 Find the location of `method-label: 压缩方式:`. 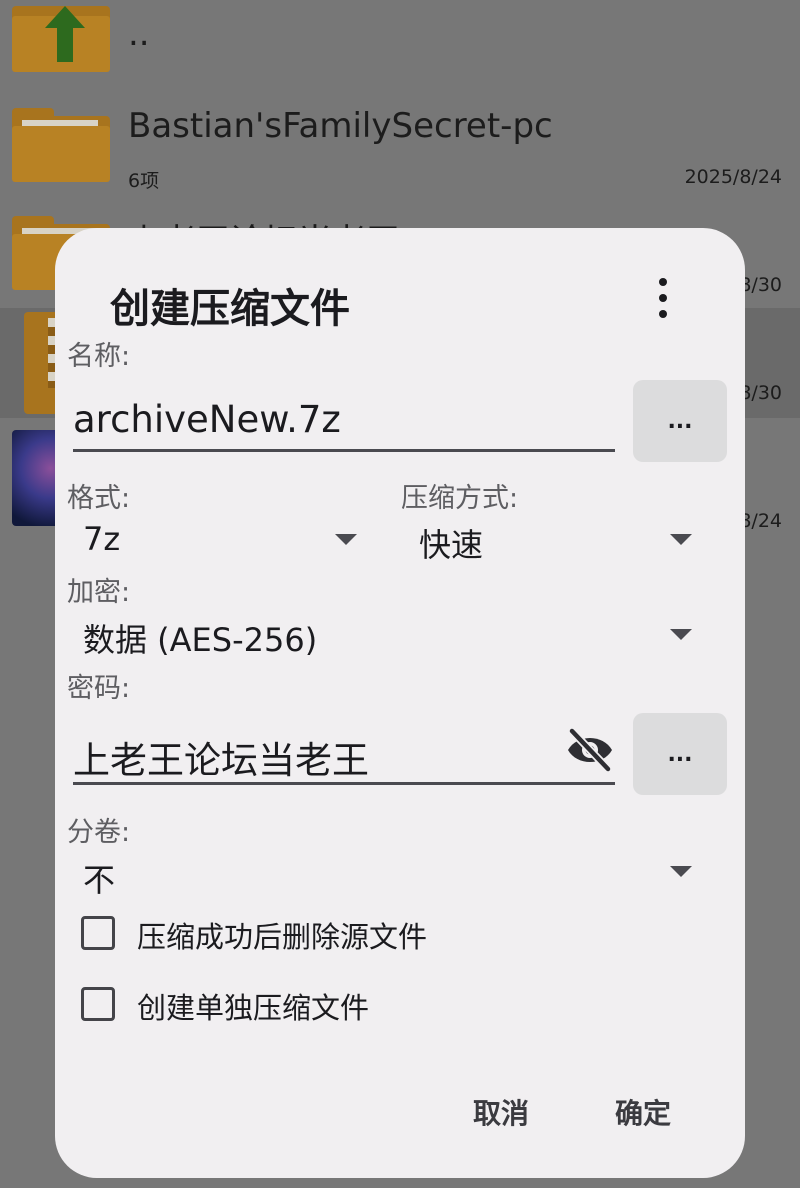

method-label: 压缩方式: is located at coordinates (460, 498).